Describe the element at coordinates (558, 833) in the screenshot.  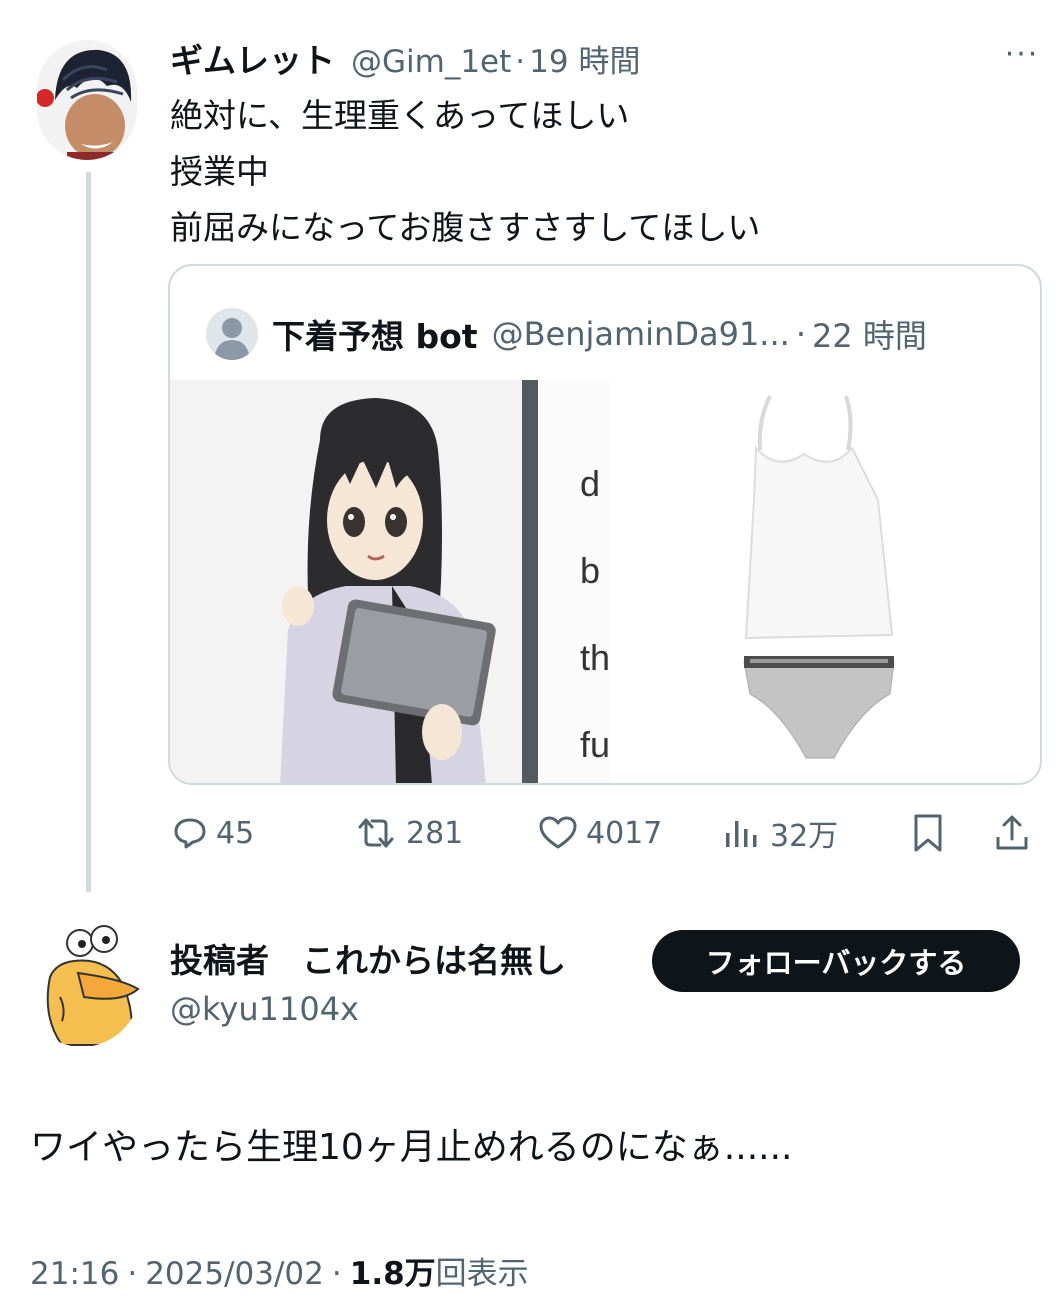
I see `heart-icon` at that location.